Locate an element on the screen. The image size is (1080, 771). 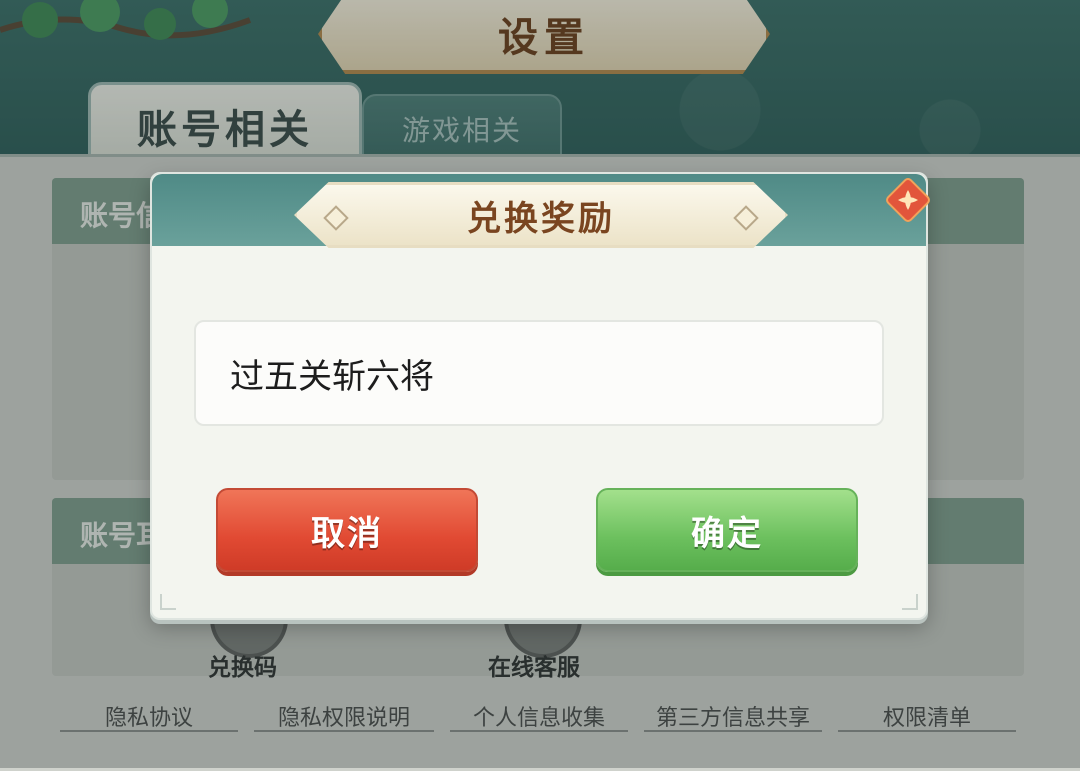
cancel-button: 取消 is located at coordinates (347, 530).